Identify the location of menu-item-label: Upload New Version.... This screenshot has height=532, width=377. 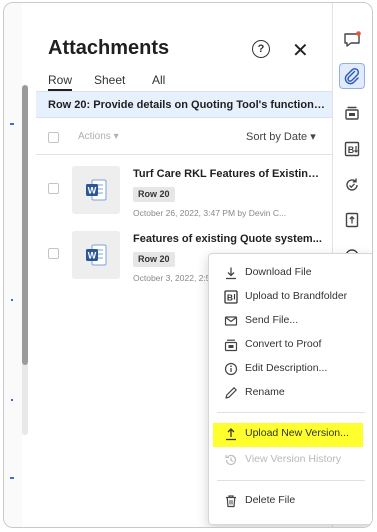
(297, 433).